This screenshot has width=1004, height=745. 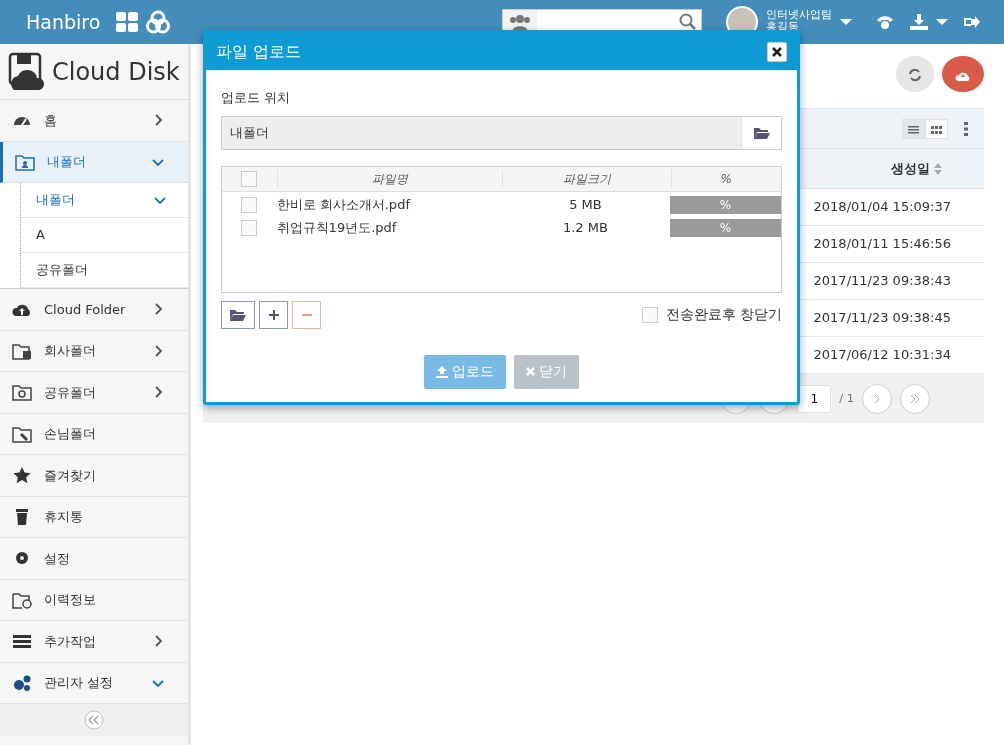 I want to click on folder-clip-icon, so click(x=22, y=433).